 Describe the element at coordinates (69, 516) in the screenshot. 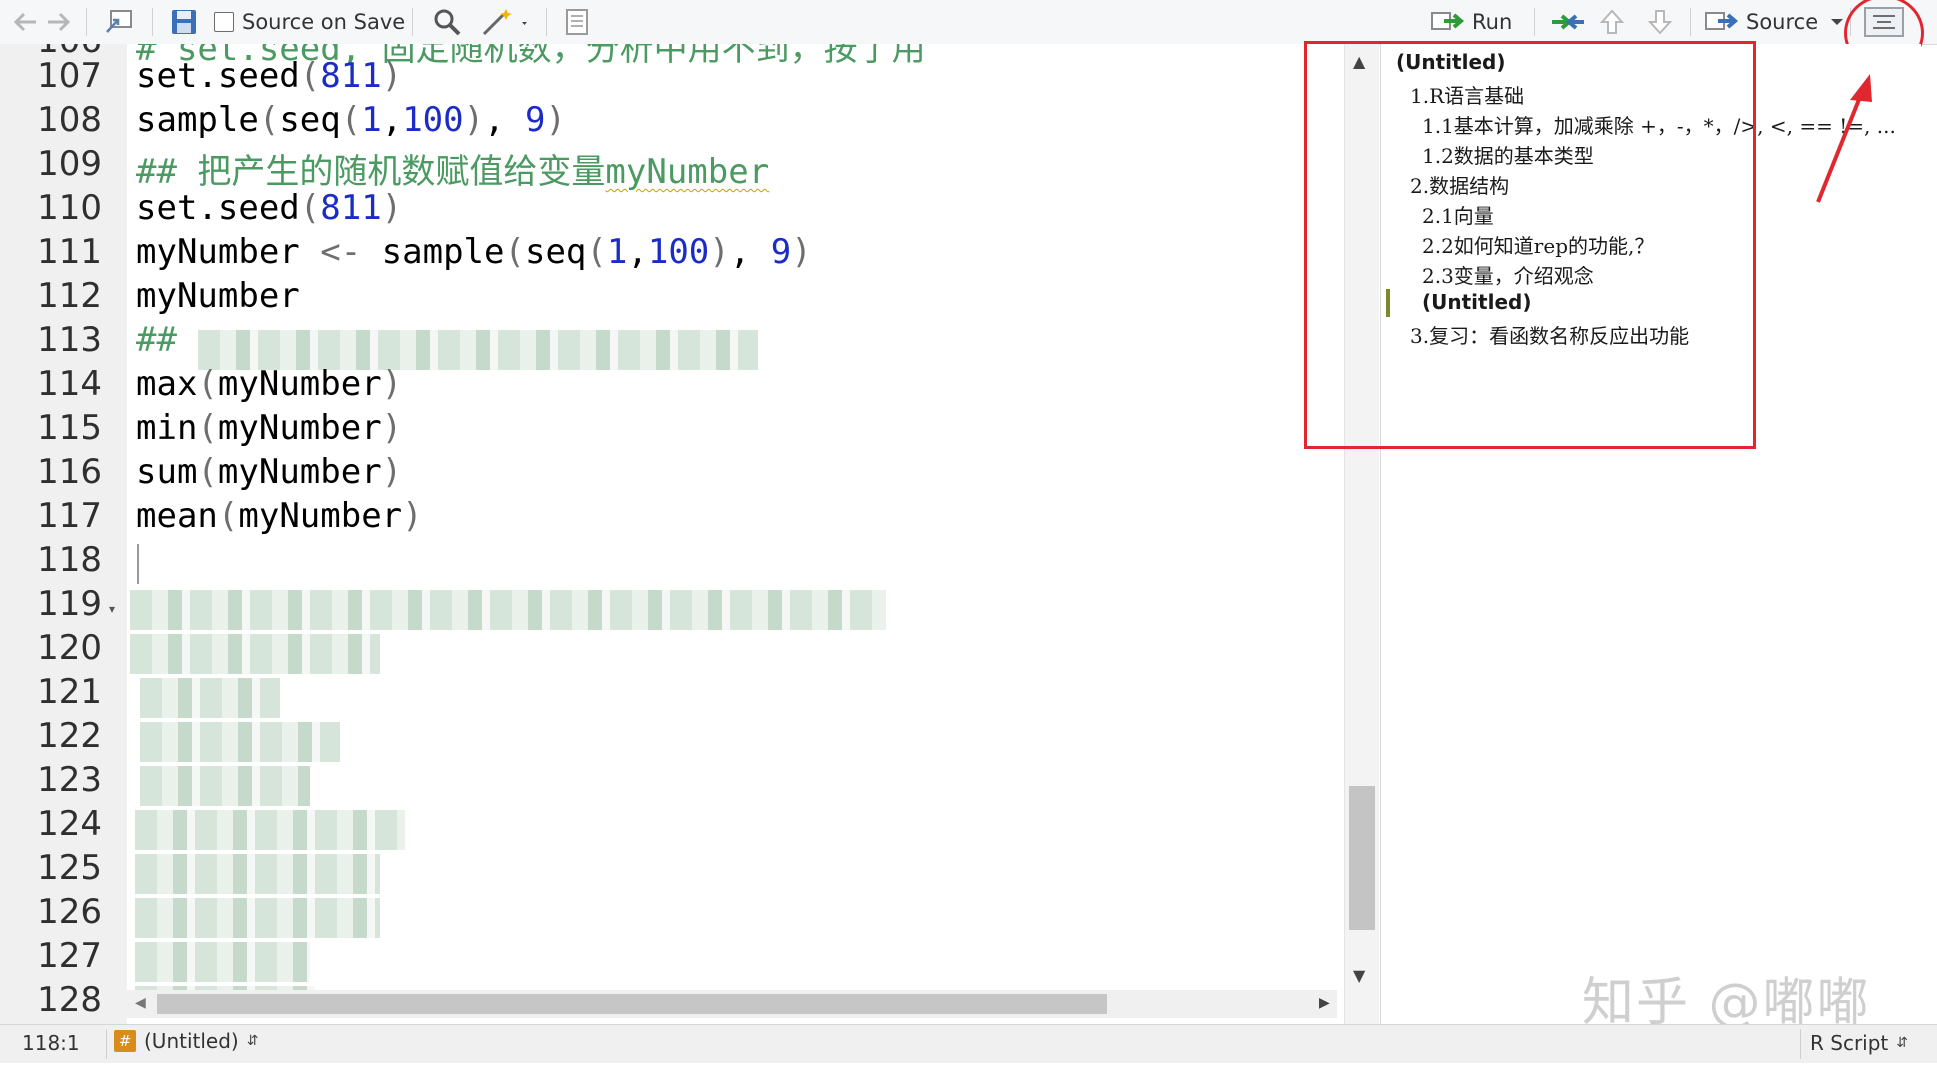

I see `line-number: 117` at that location.